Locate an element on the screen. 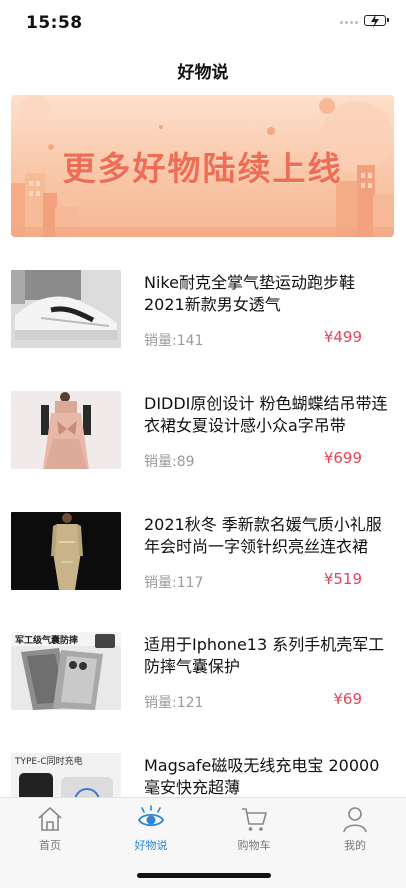 Image resolution: width=406 pixels, height=888 pixels. product-price: ¥699 is located at coordinates (342, 458).